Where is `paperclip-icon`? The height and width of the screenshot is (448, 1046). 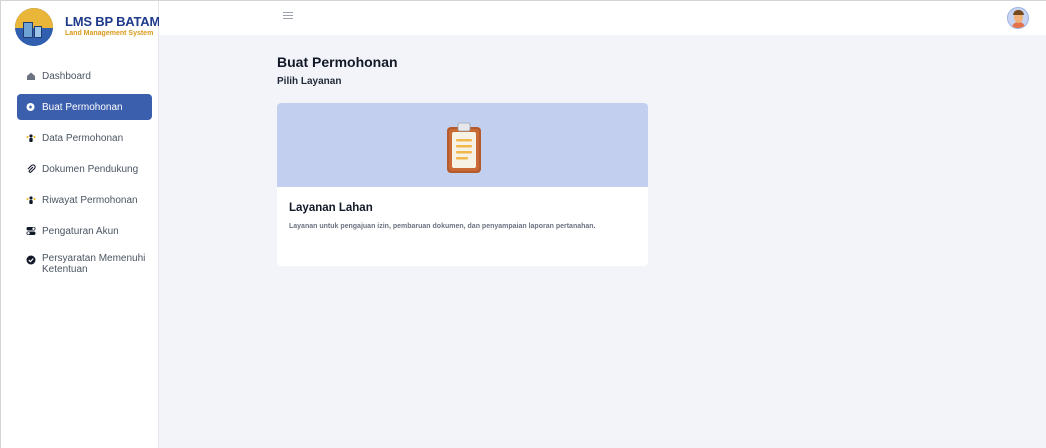 paperclip-icon is located at coordinates (31, 169).